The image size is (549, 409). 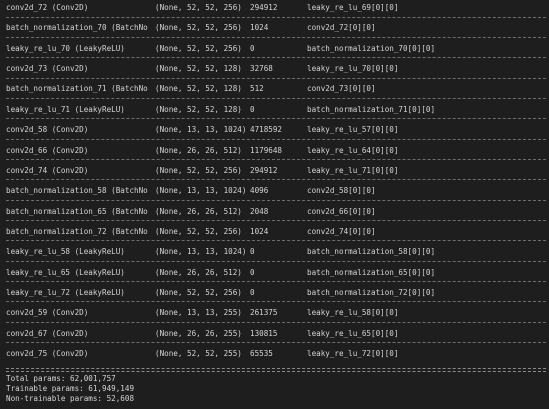 What do you see at coordinates (353, 313) in the screenshot?
I see `connected-to-cell: leaky_re_lu_58[0][0]` at bounding box center [353, 313].